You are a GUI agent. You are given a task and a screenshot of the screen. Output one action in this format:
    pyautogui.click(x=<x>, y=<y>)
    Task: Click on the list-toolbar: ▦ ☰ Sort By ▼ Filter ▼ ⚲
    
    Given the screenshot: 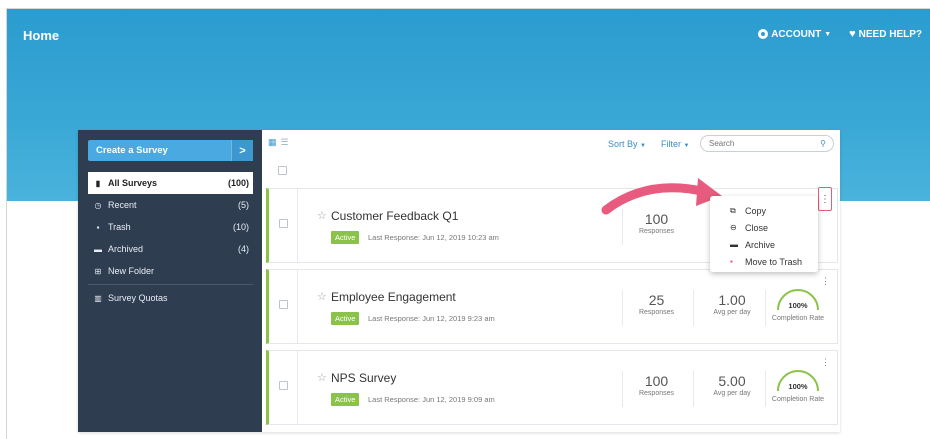 What is the action you would take?
    pyautogui.click(x=551, y=143)
    